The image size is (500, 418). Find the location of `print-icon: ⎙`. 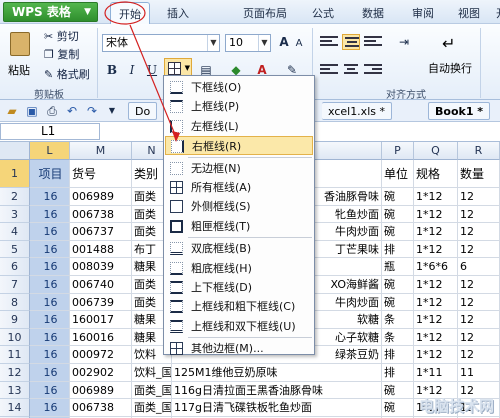

print-icon: ⎙ is located at coordinates (52, 111).